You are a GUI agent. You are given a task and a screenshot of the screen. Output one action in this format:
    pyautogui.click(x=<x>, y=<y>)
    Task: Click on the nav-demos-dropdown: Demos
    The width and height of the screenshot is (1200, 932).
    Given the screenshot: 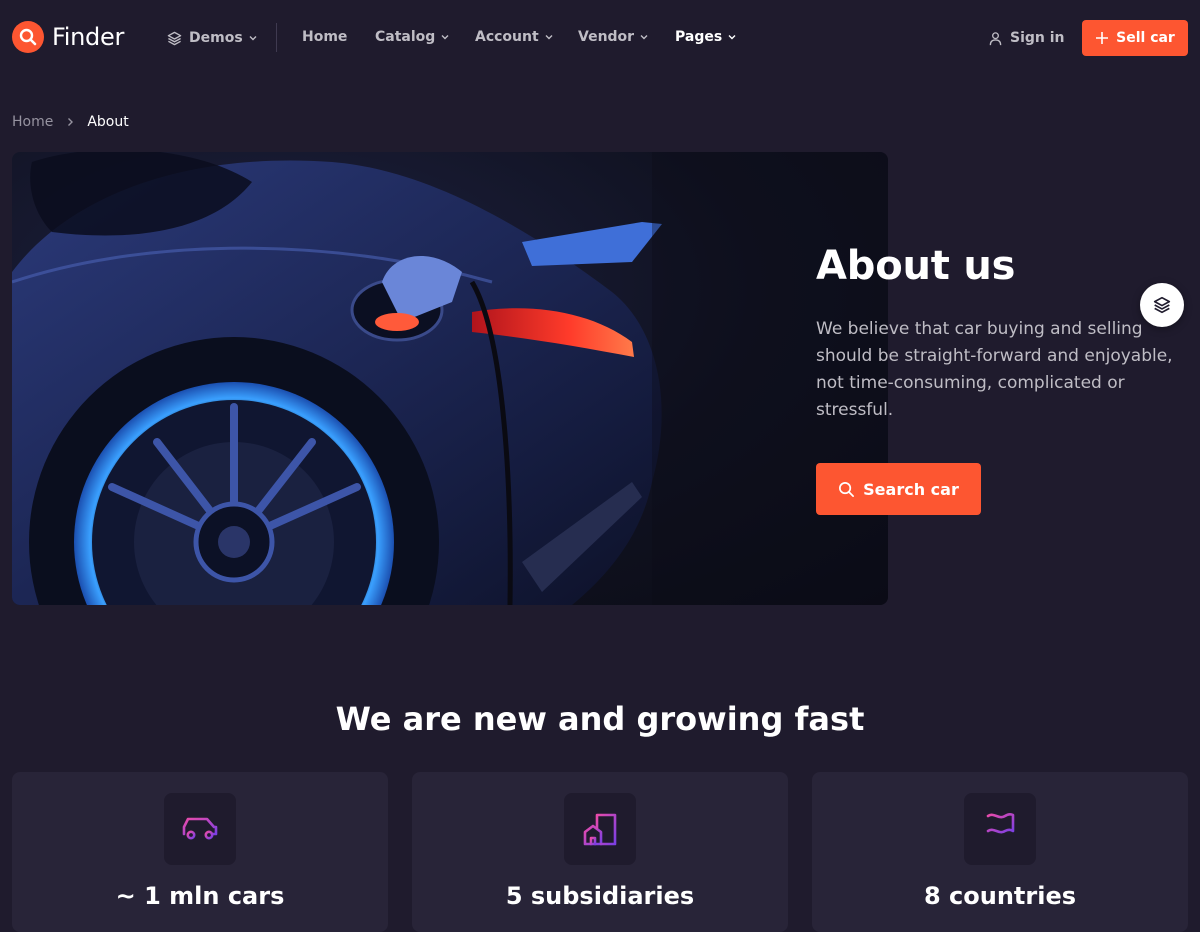 What is the action you would take?
    pyautogui.click(x=212, y=38)
    